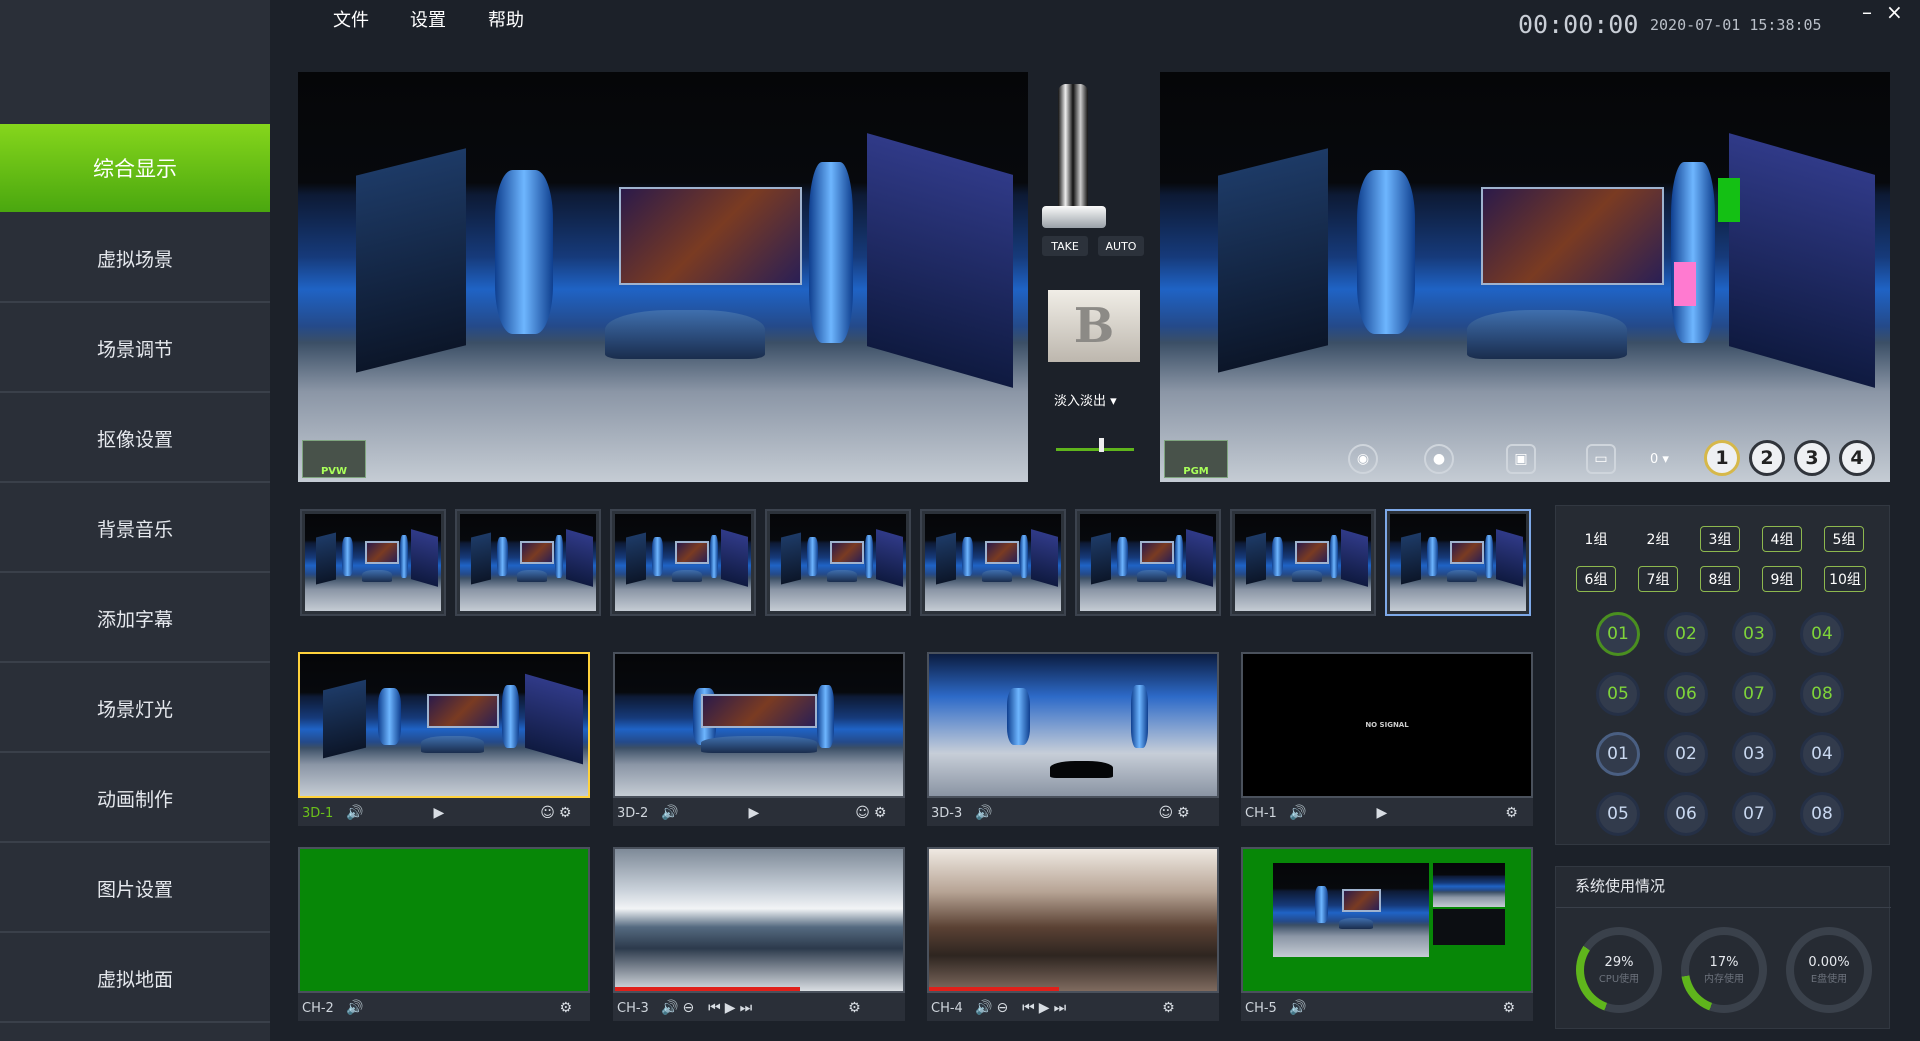 The height and width of the screenshot is (1041, 1920). What do you see at coordinates (135, 259) in the screenshot?
I see `sidebar-item-virtual-scene: 虚拟场景` at bounding box center [135, 259].